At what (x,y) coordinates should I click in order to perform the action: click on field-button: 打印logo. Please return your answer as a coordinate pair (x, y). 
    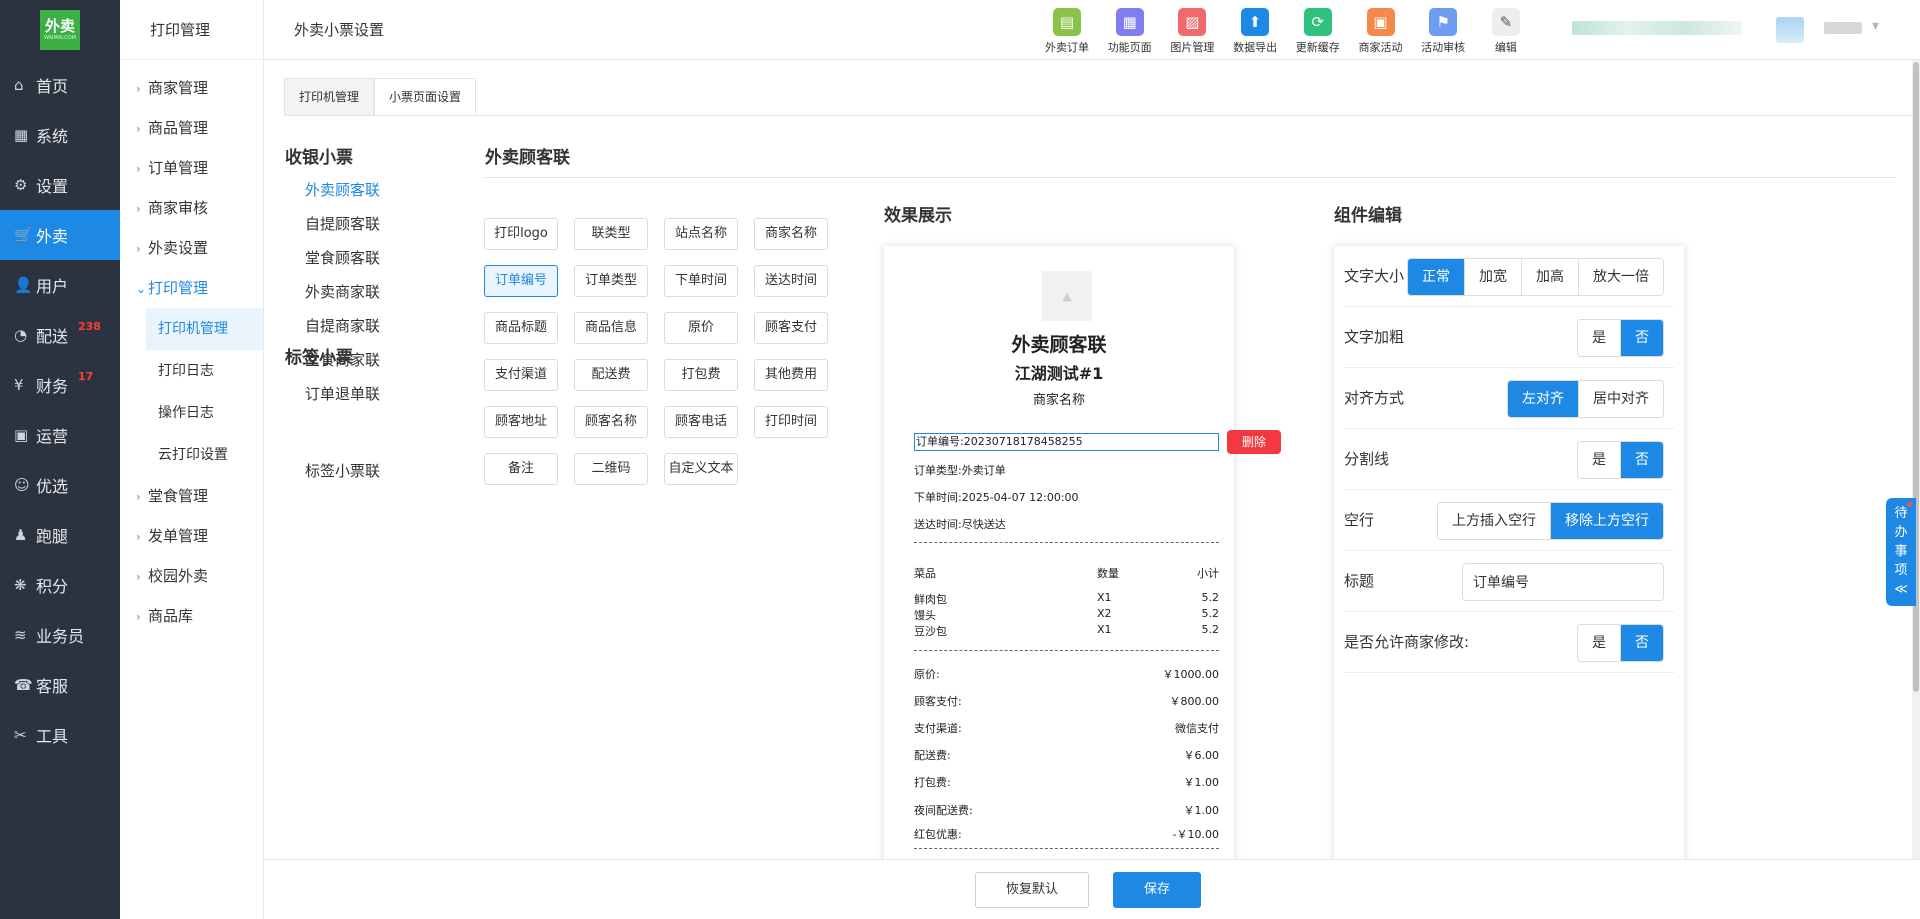
    Looking at the image, I should click on (521, 234).